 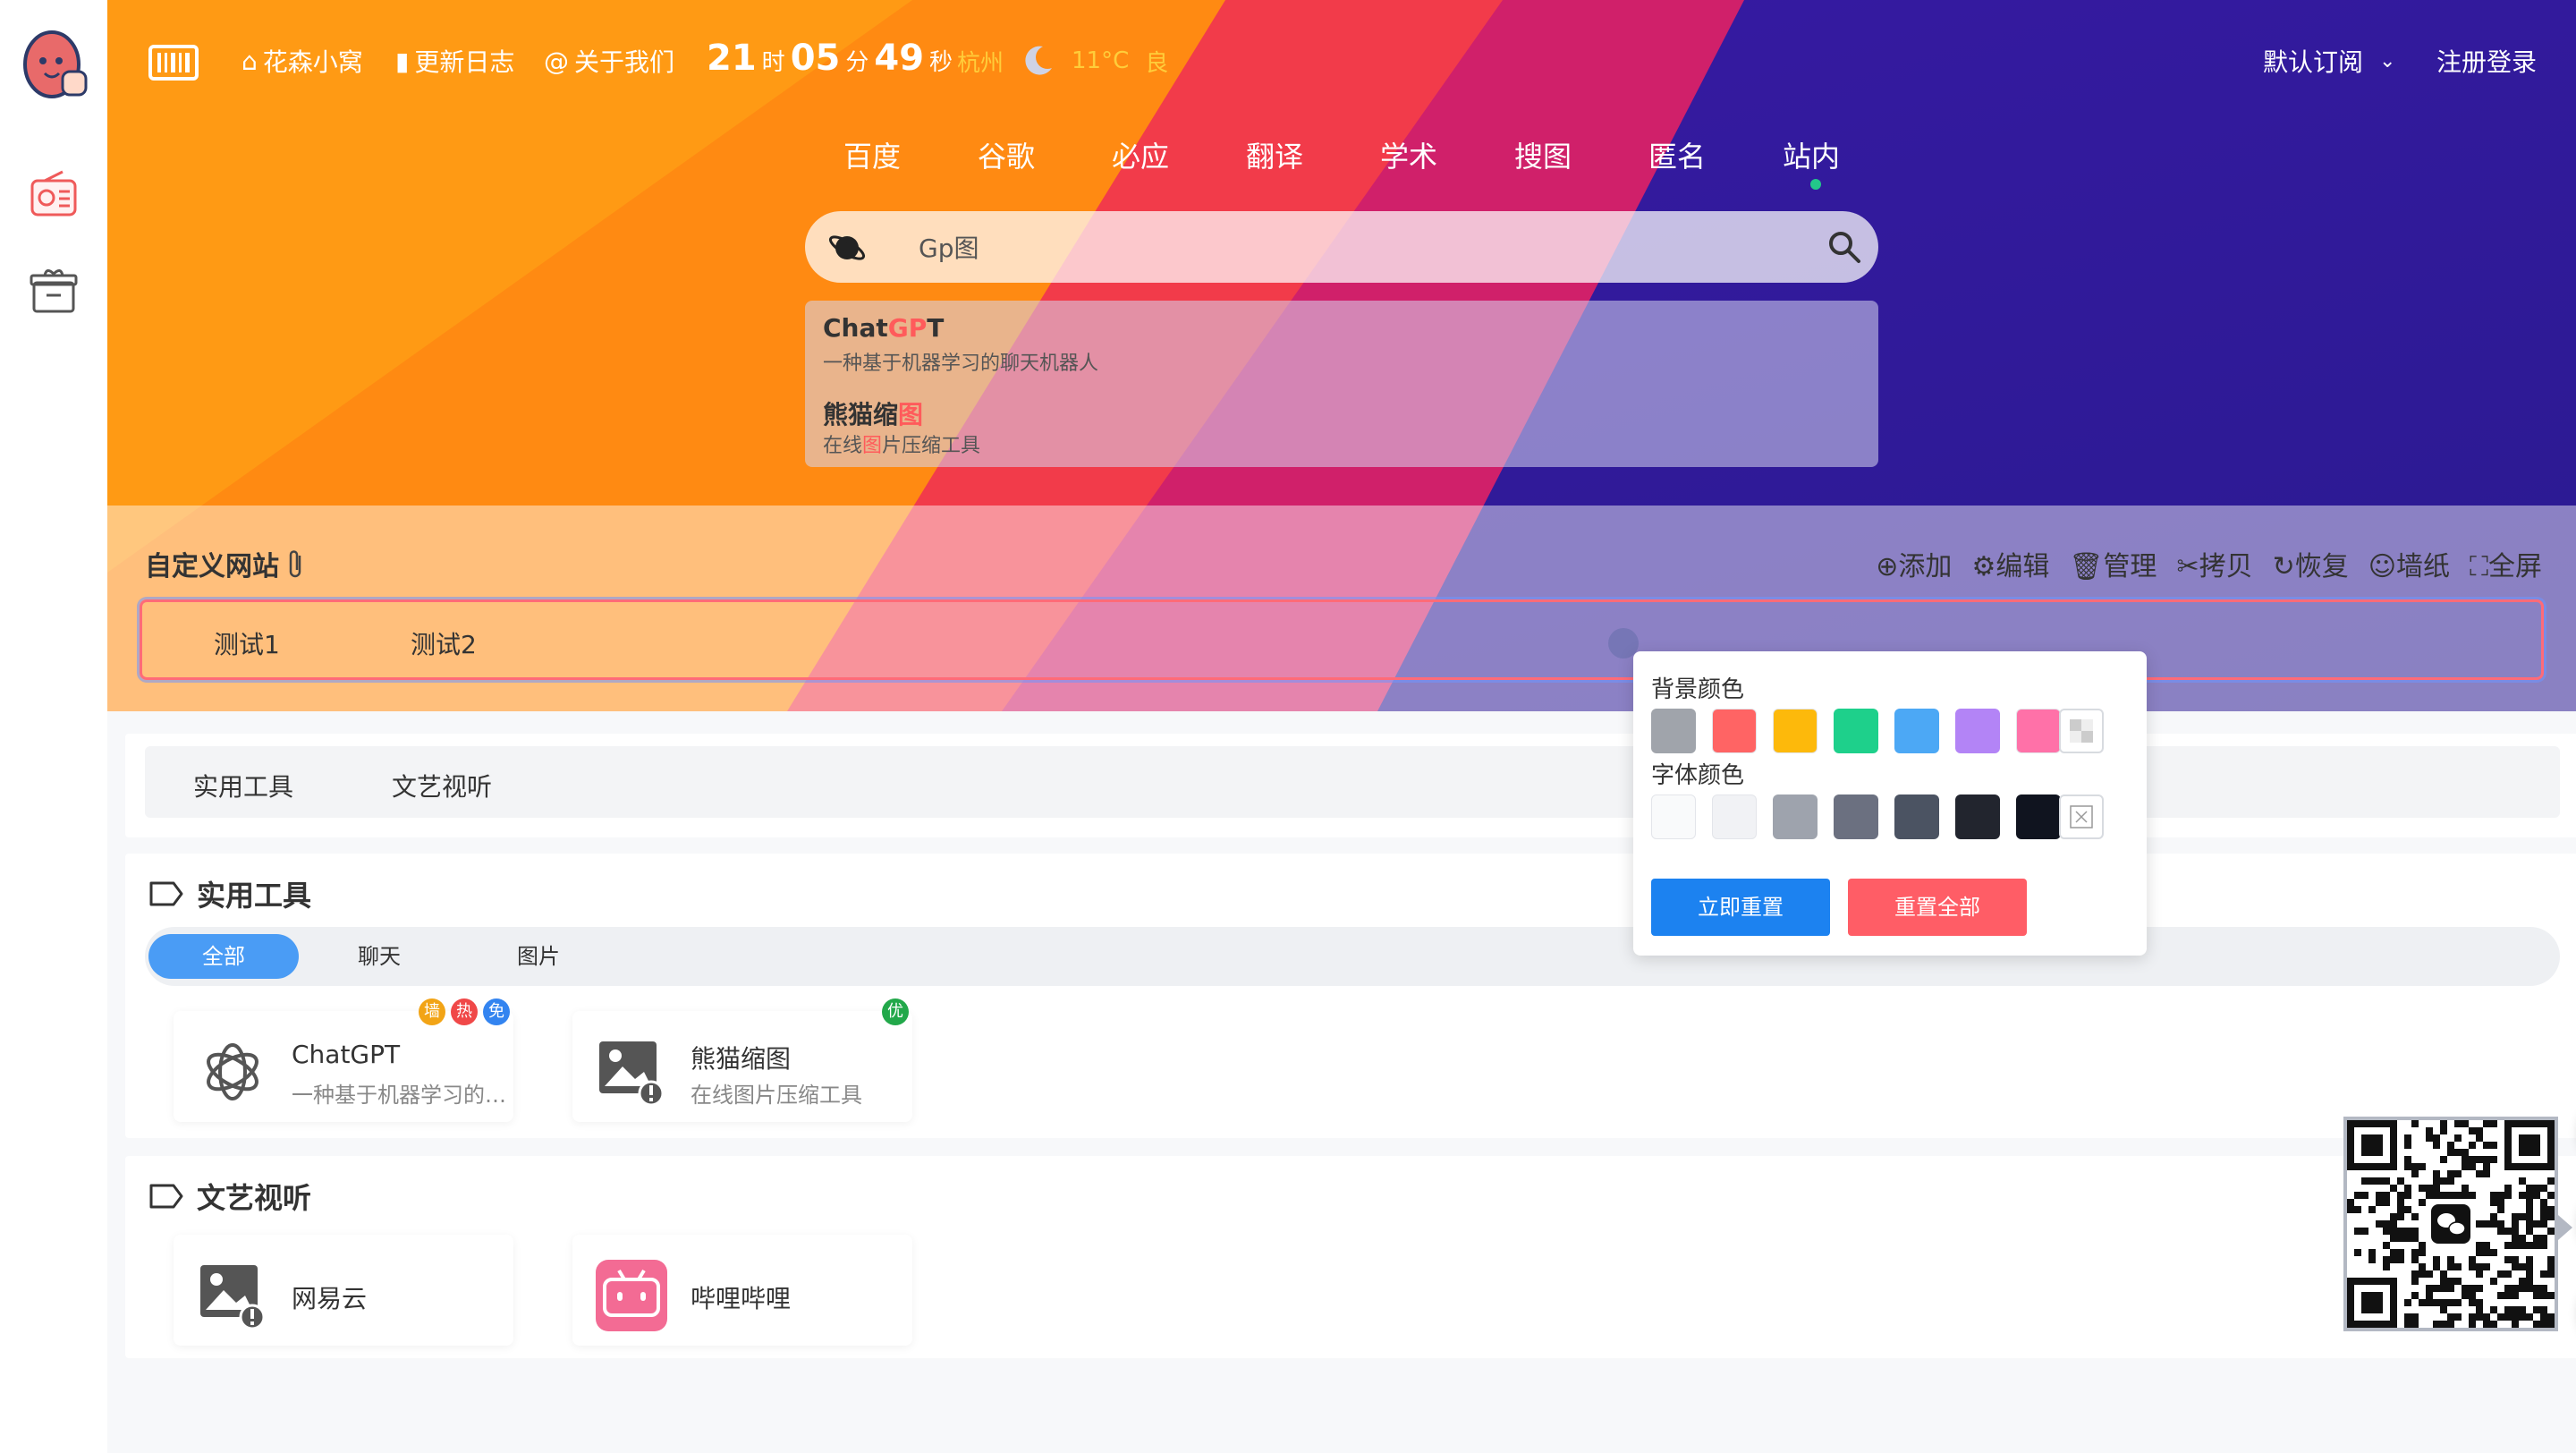 What do you see at coordinates (2565, 1227) in the screenshot?
I see `qr-pointer` at bounding box center [2565, 1227].